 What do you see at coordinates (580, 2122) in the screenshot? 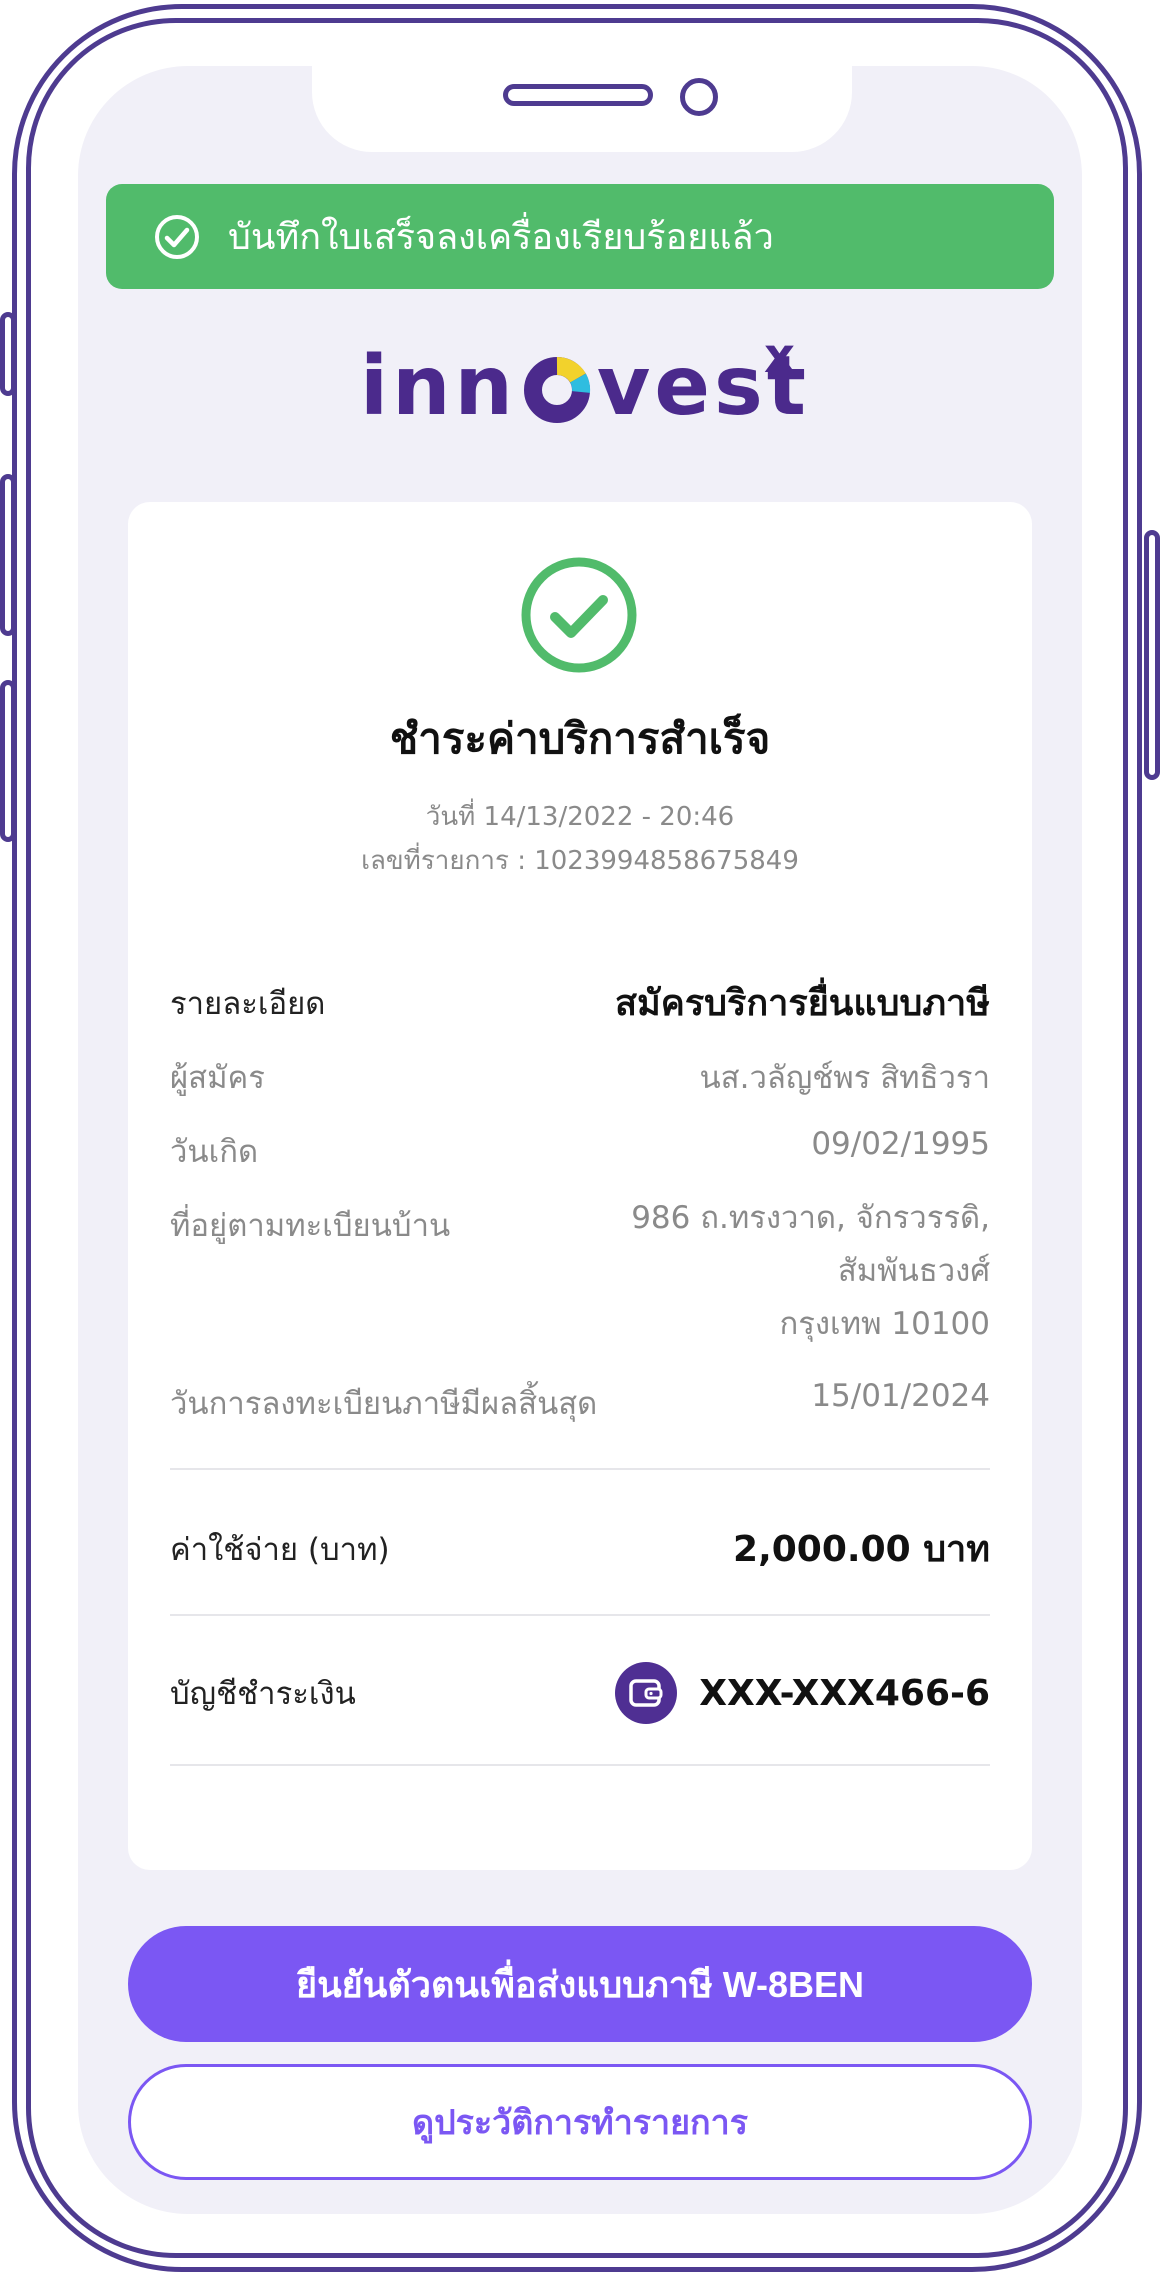
I see `view-transaction-history-button: ดูประวัติการทำรายการ` at bounding box center [580, 2122].